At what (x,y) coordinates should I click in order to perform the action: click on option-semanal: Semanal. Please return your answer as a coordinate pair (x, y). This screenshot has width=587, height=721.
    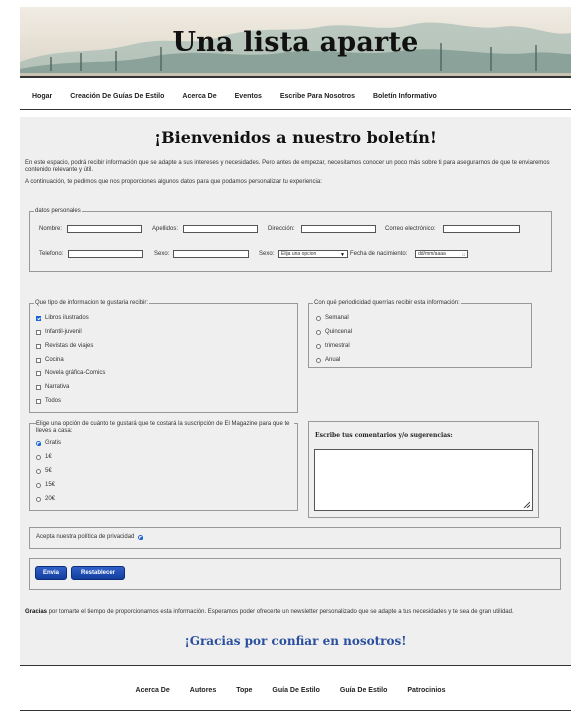
    Looking at the image, I should click on (332, 318).